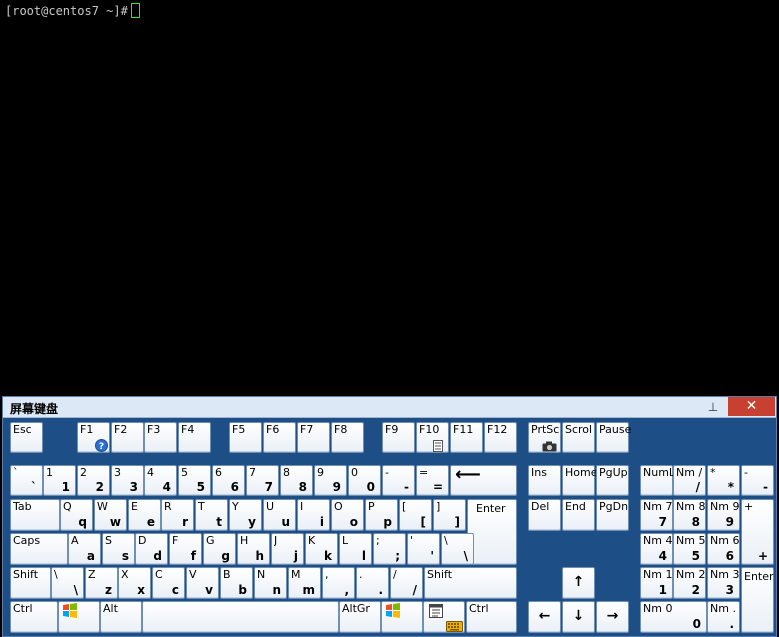 This screenshot has width=779, height=637. I want to click on key-d8: 88, so click(296, 480).